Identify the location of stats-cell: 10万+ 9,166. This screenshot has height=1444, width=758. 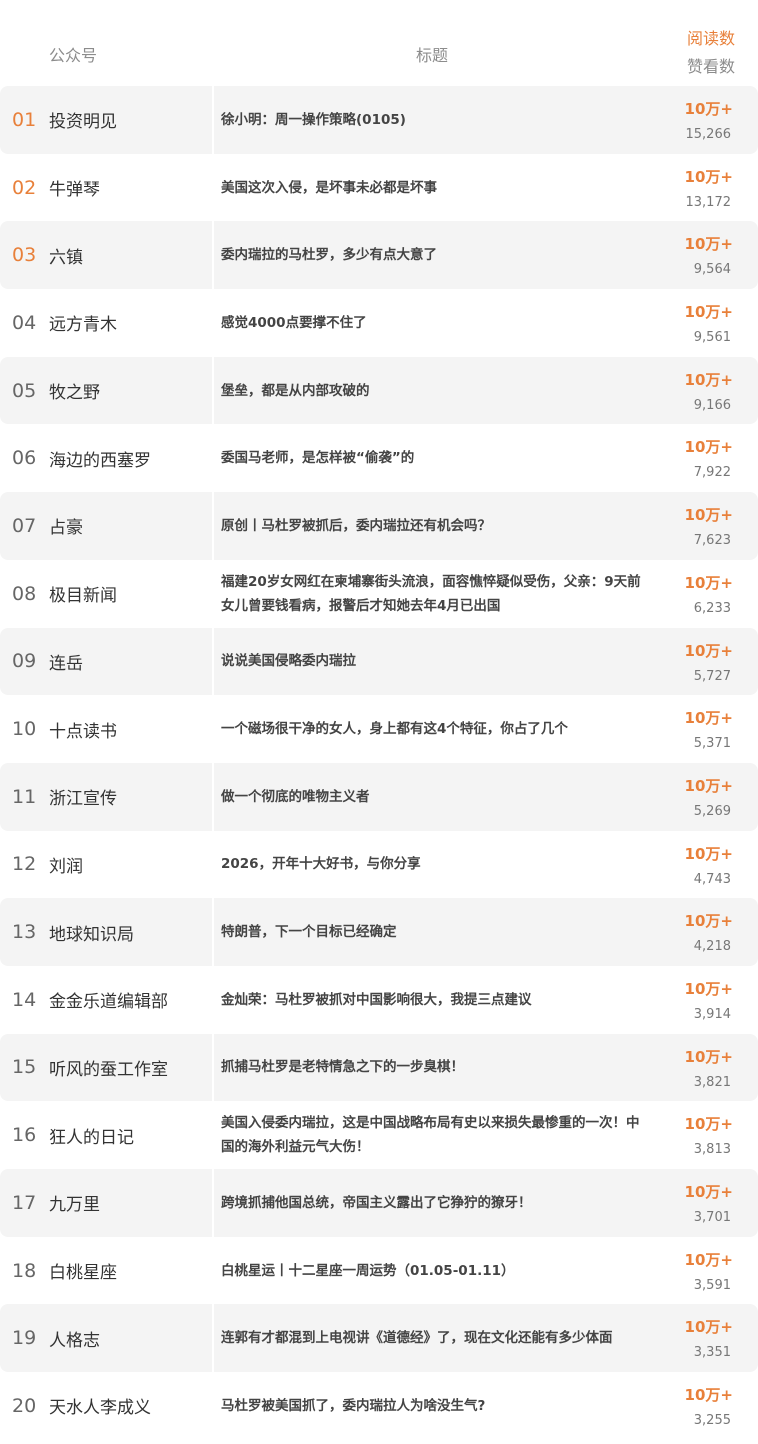
(688, 391).